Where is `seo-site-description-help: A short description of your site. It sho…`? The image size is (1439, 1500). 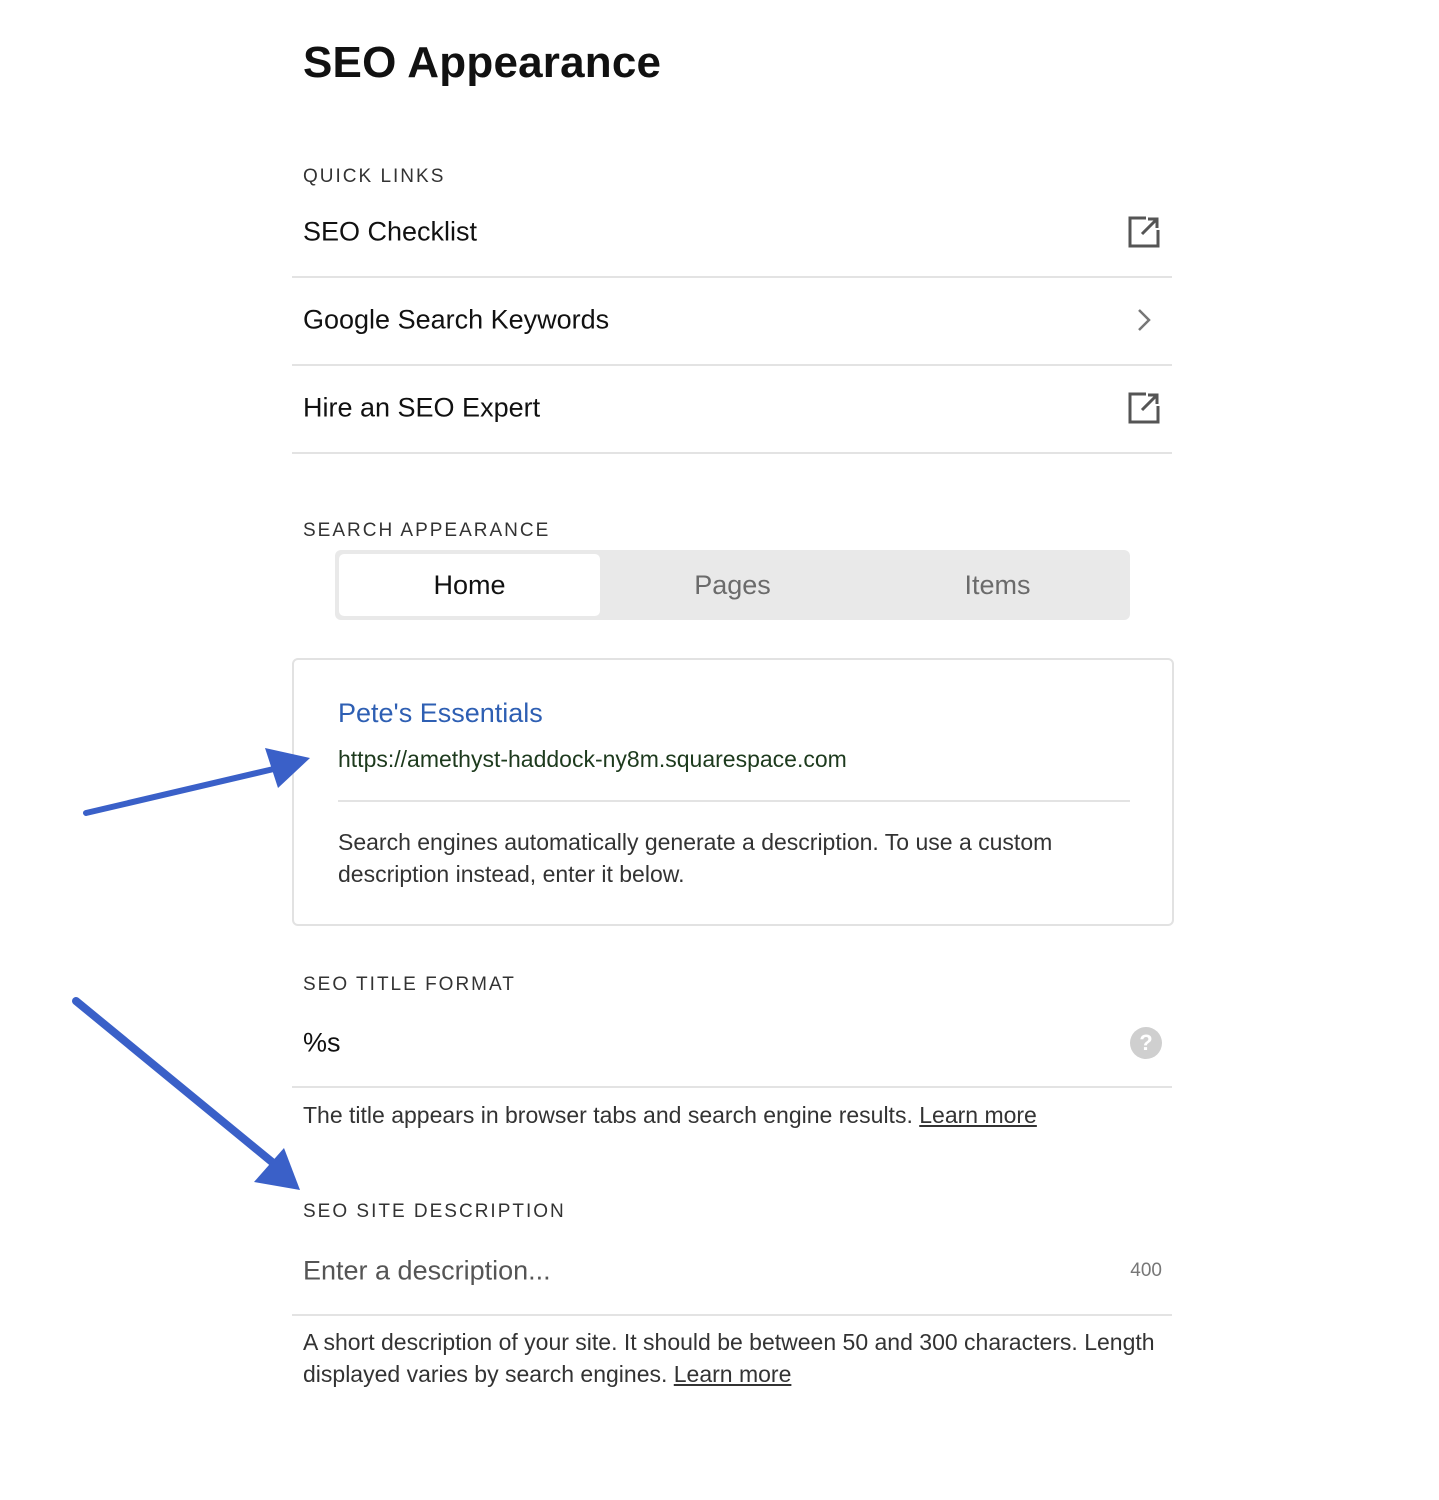 seo-site-description-help: A short description of your site. It sho… is located at coordinates (733, 1358).